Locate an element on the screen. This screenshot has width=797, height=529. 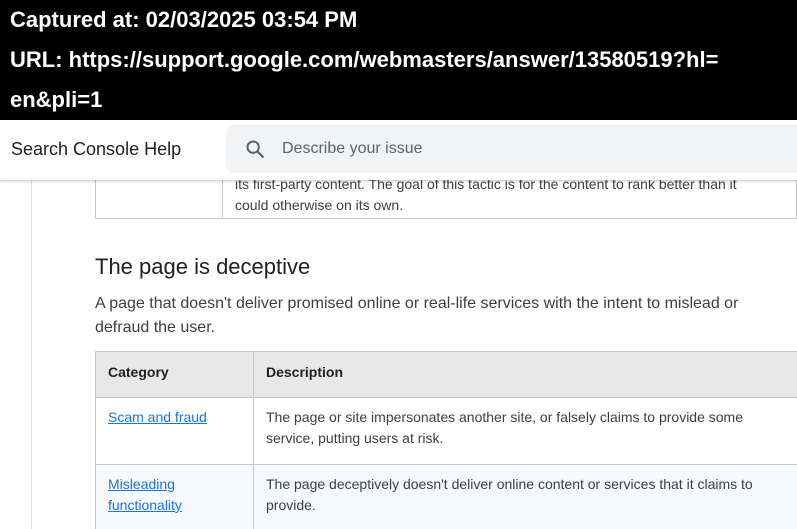
captured-at-text: Captured at: 02/03/2025 03:54 PM is located at coordinates (184, 19).